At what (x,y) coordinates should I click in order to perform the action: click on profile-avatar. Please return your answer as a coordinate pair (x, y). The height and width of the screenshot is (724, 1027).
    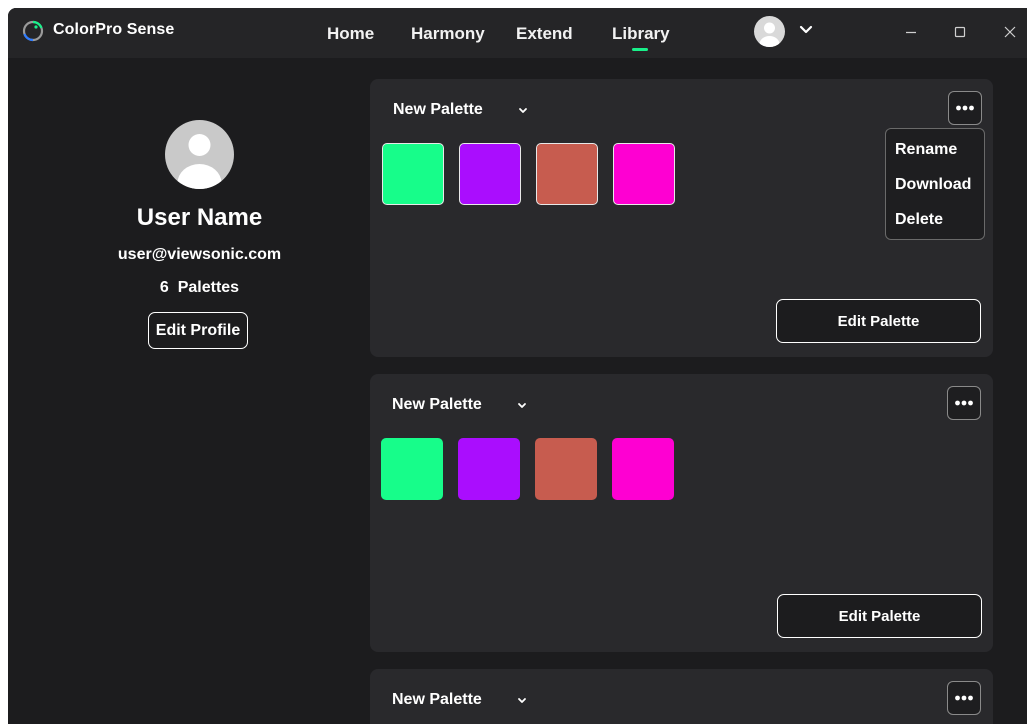
    Looking at the image, I should click on (199, 154).